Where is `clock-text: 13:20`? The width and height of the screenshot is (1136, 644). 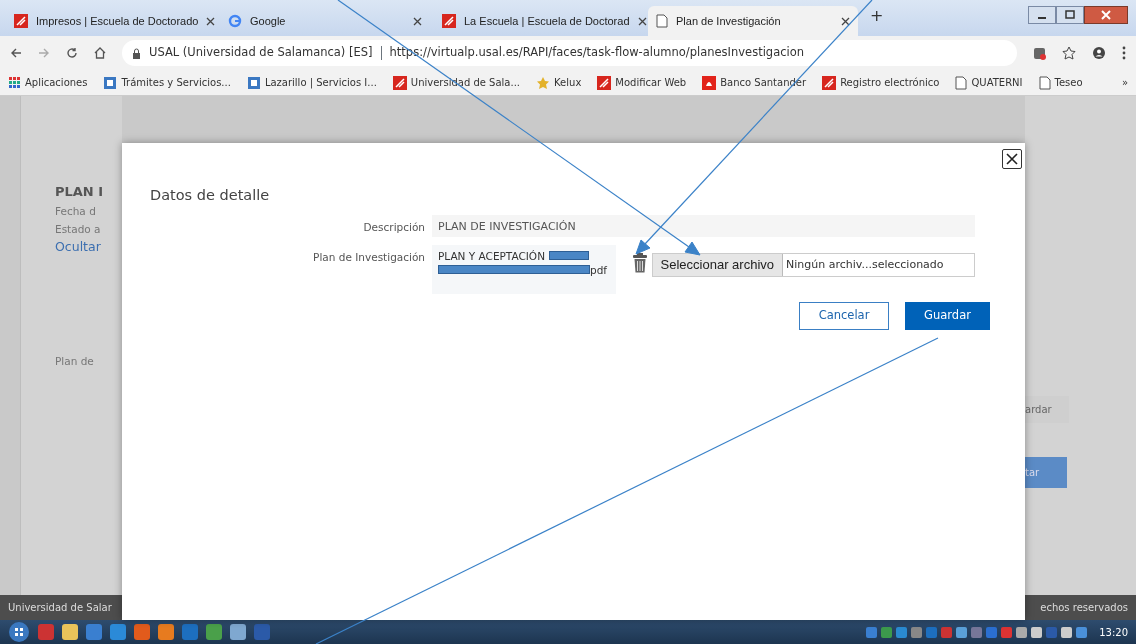 clock-text: 13:20 is located at coordinates (1113, 632).